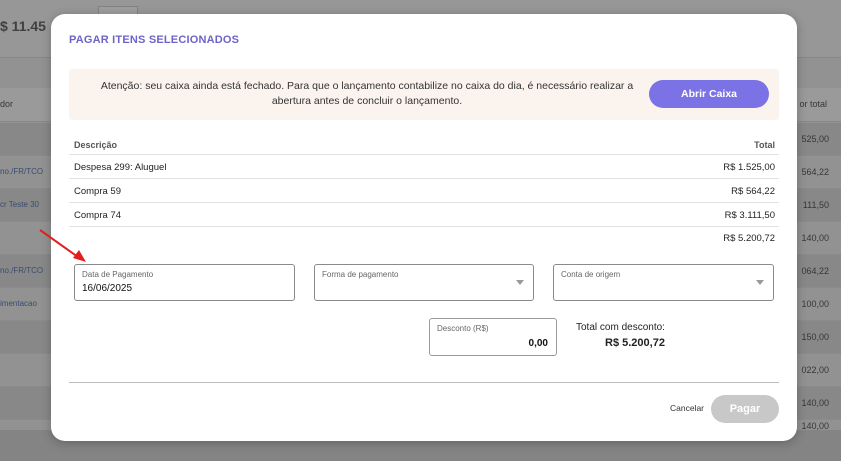 The width and height of the screenshot is (841, 461). What do you see at coordinates (709, 94) in the screenshot?
I see `open-cash-button: Abrir Caixa` at bounding box center [709, 94].